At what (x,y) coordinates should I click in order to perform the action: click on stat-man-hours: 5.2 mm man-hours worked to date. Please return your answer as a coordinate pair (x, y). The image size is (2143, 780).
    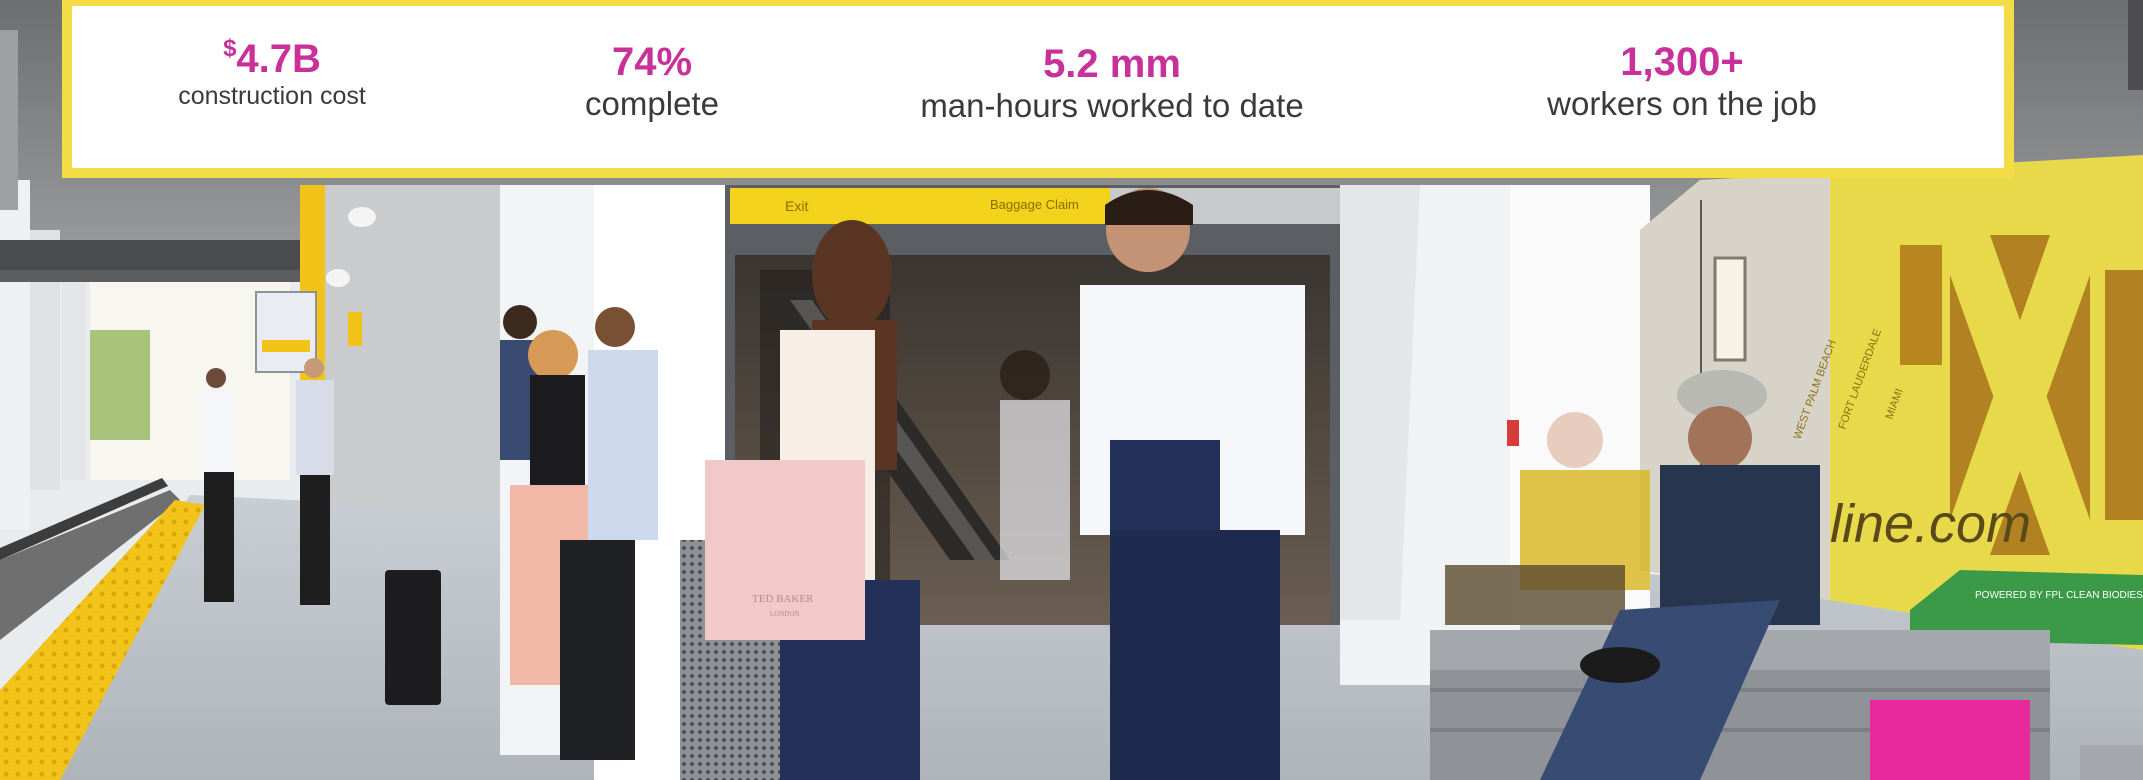
    Looking at the image, I should click on (1112, 84).